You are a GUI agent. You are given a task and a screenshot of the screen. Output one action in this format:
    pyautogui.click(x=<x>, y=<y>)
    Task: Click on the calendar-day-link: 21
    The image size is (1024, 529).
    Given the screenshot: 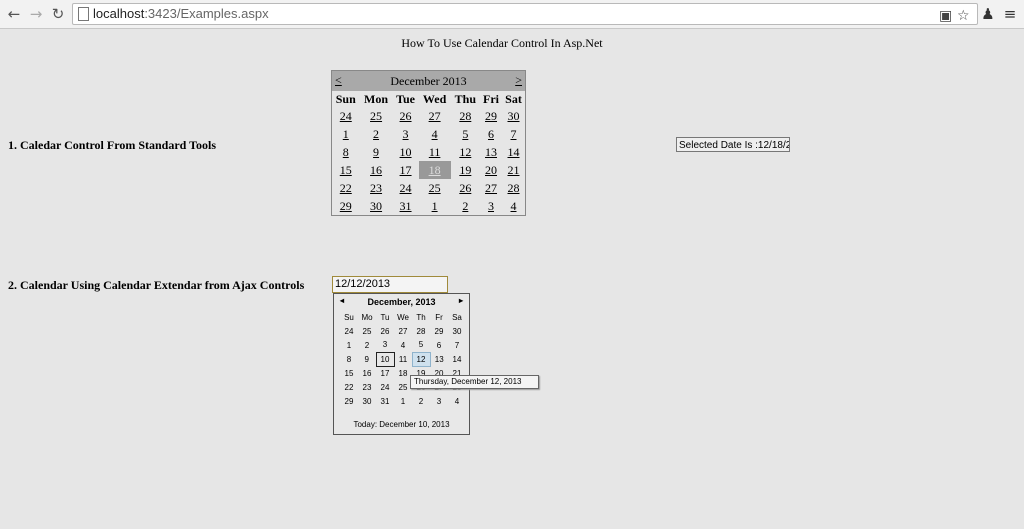 What is the action you would take?
    pyautogui.click(x=513, y=170)
    